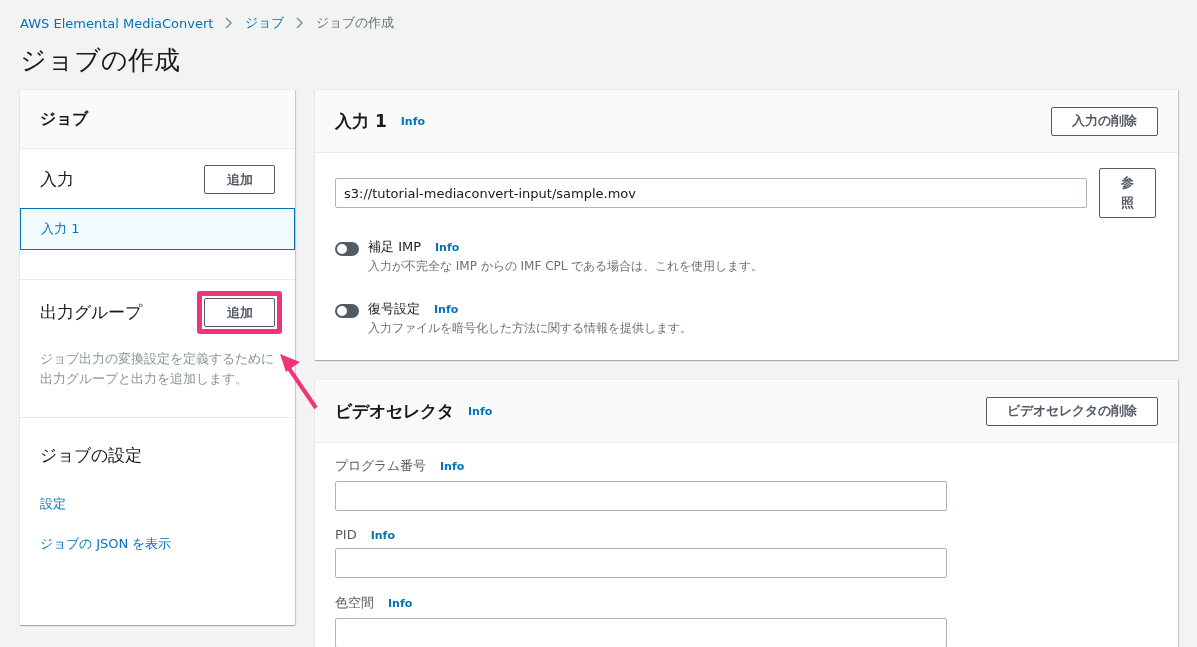  What do you see at coordinates (106, 544) in the screenshot?
I see `settings-link: ジョブの JSON を表示` at bounding box center [106, 544].